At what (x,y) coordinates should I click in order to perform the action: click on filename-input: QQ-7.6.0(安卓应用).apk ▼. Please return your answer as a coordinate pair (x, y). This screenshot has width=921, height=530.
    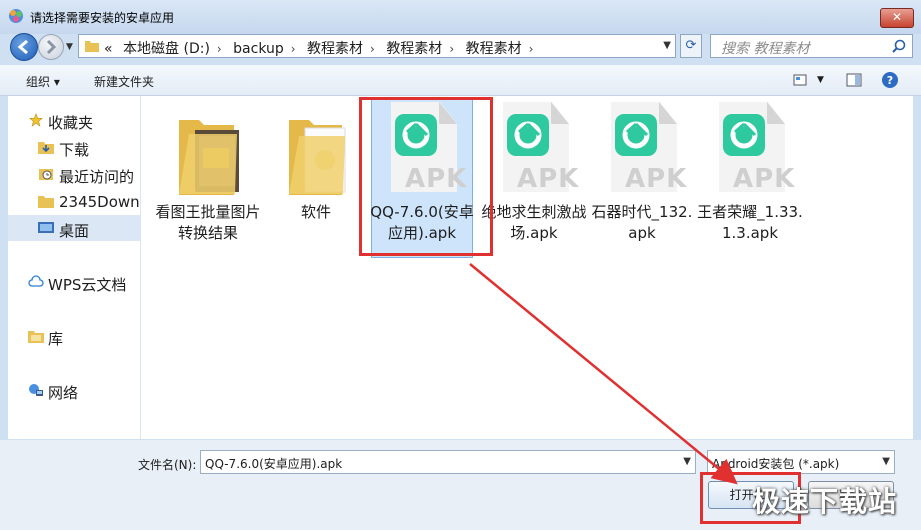
    Looking at the image, I should click on (448, 462).